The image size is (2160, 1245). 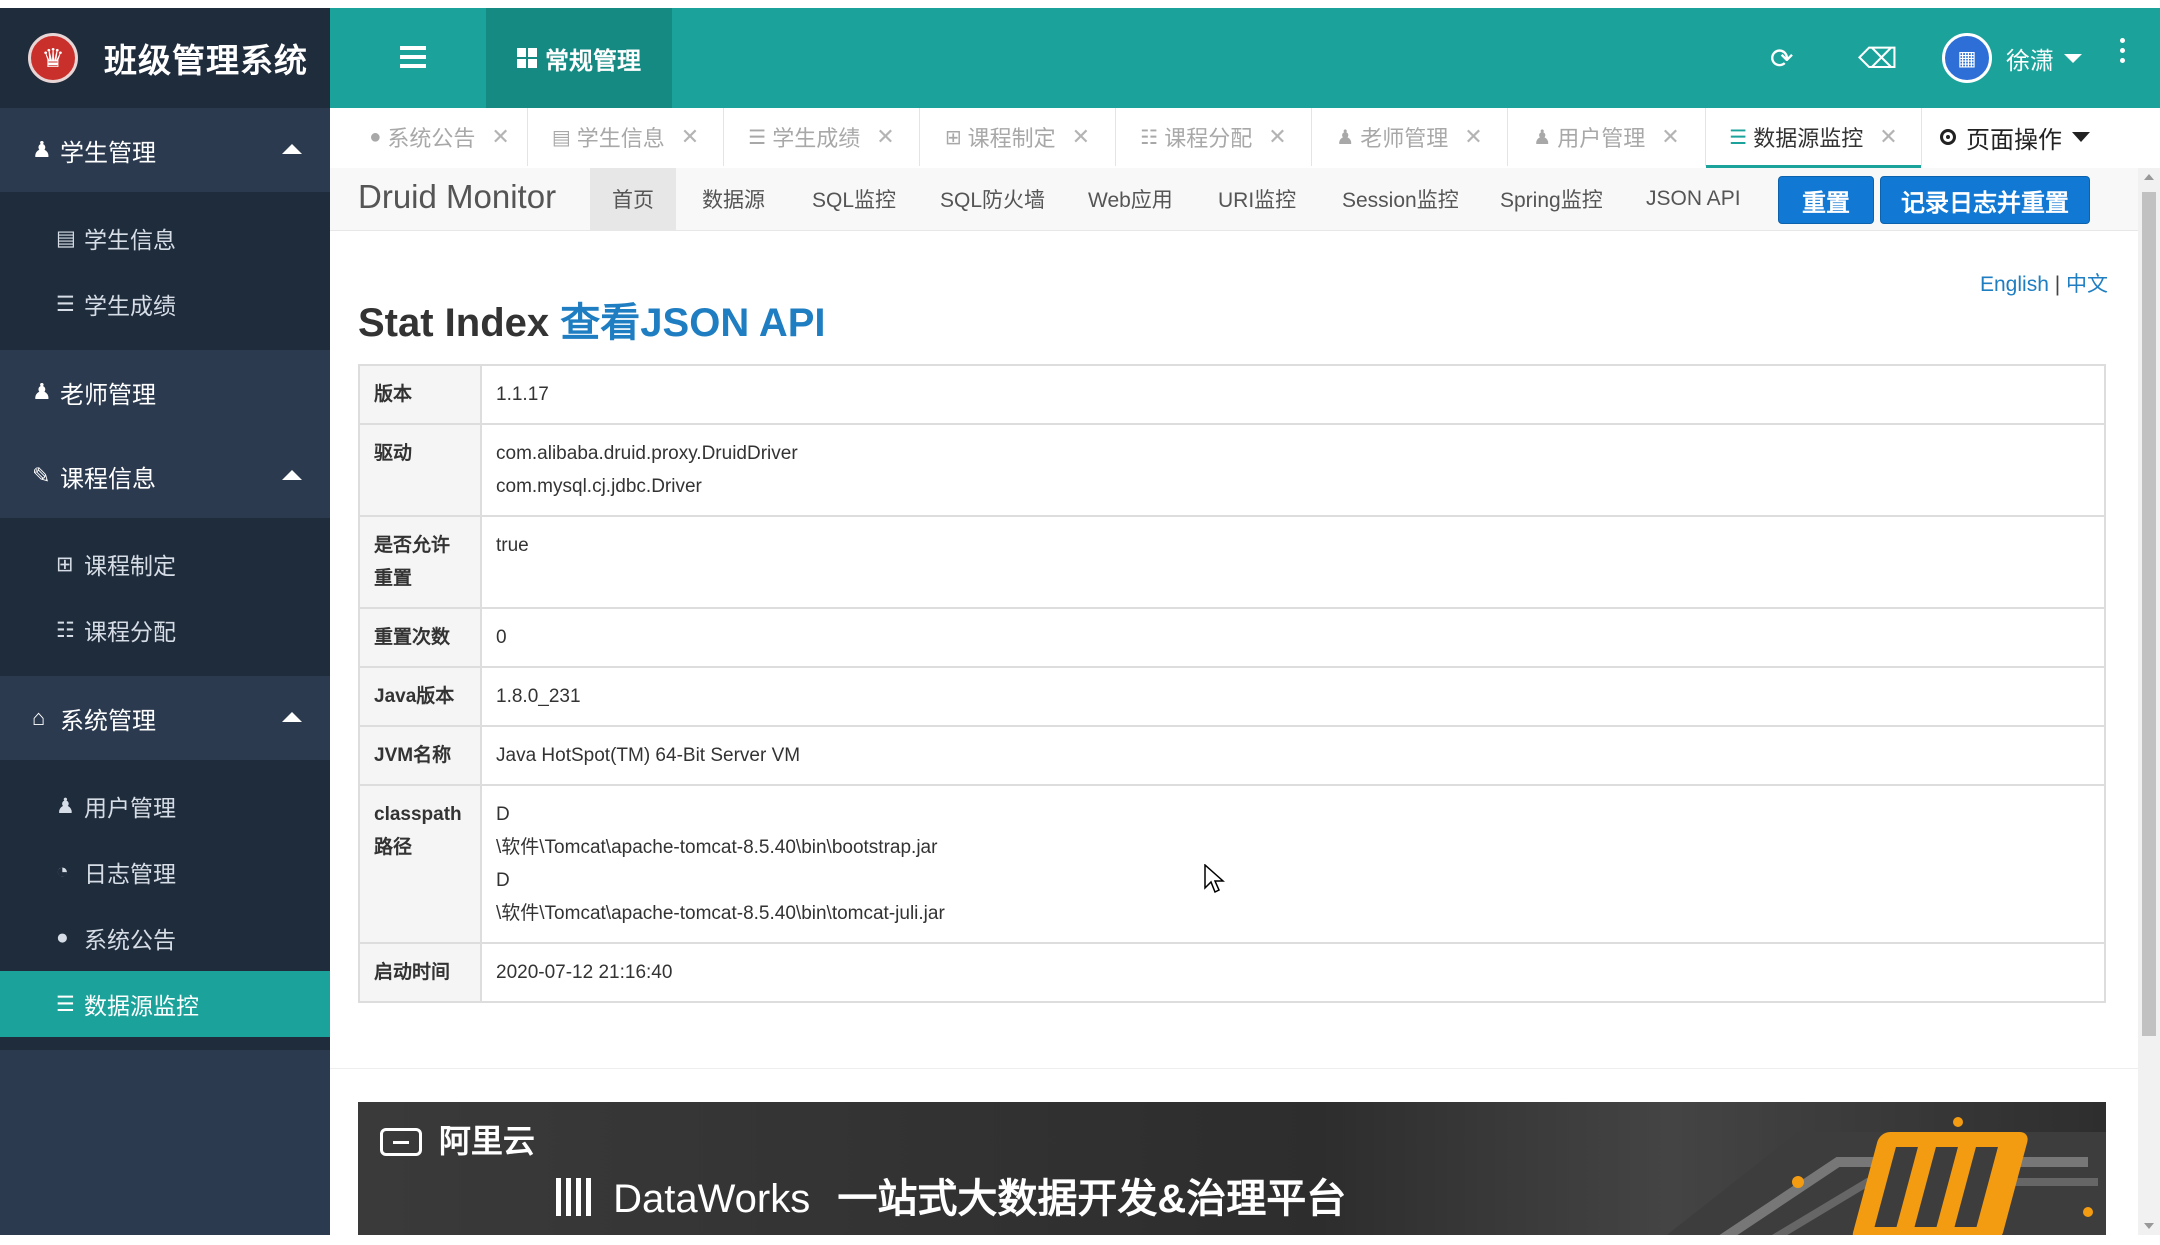 I want to click on module-tab-label: 常规管理, so click(x=593, y=61).